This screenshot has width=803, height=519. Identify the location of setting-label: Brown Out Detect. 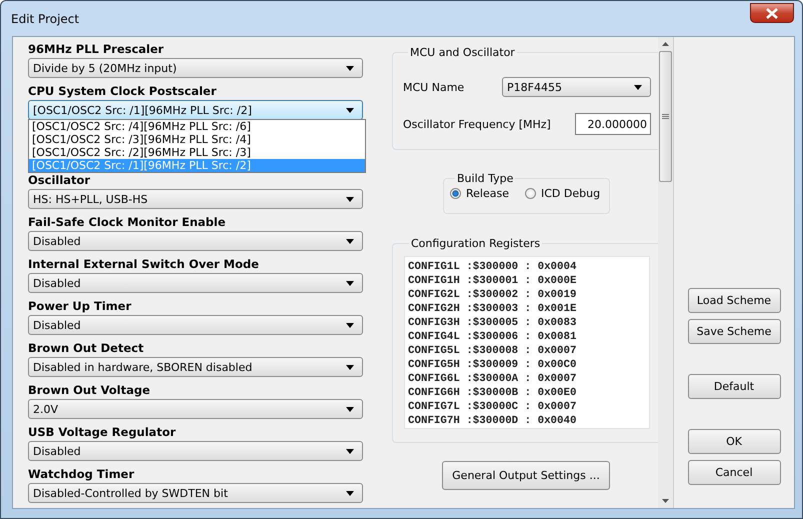
(86, 348).